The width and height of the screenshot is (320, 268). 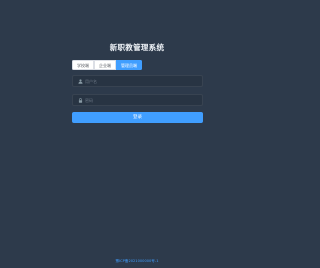 I want to click on user-icon, so click(x=80, y=81).